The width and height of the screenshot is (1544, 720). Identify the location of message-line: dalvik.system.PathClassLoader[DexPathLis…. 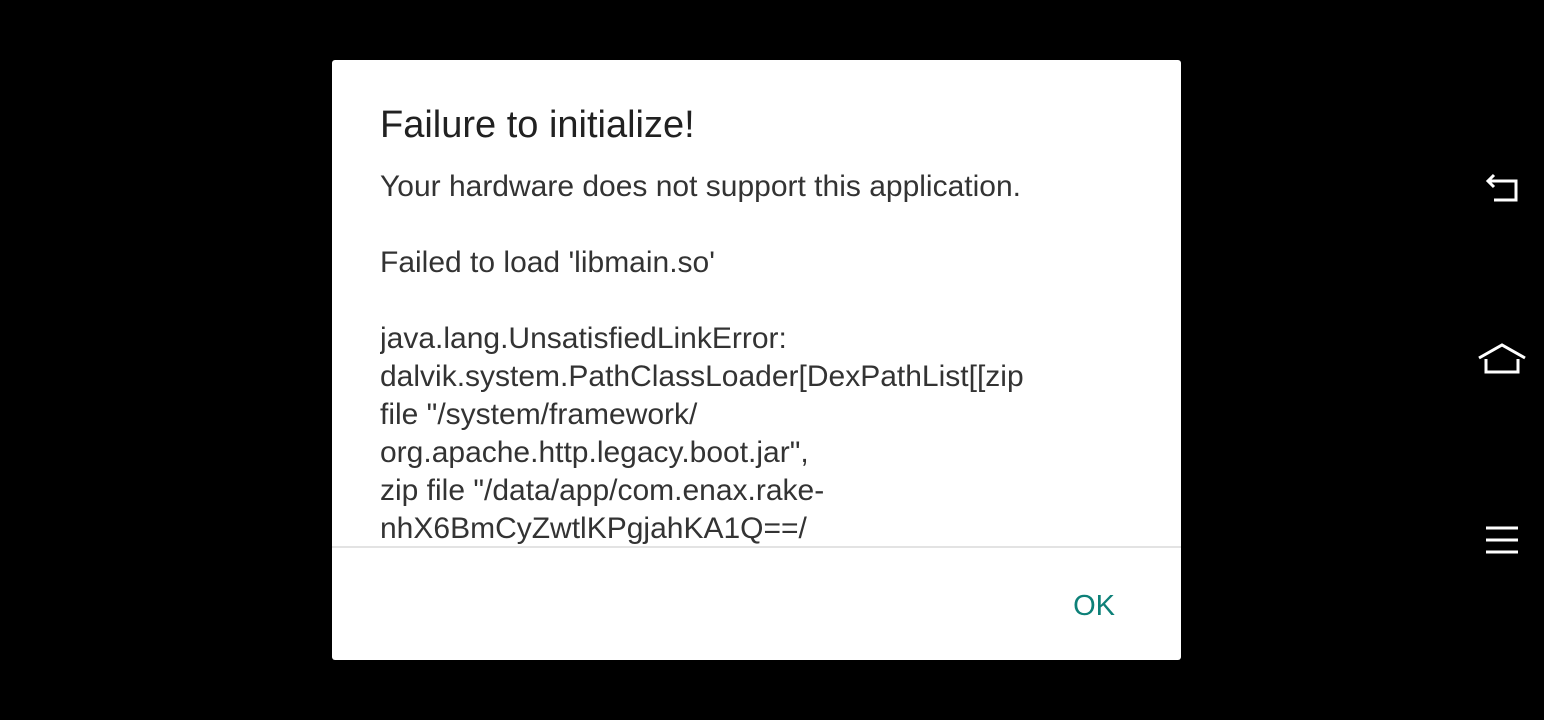
(702, 376).